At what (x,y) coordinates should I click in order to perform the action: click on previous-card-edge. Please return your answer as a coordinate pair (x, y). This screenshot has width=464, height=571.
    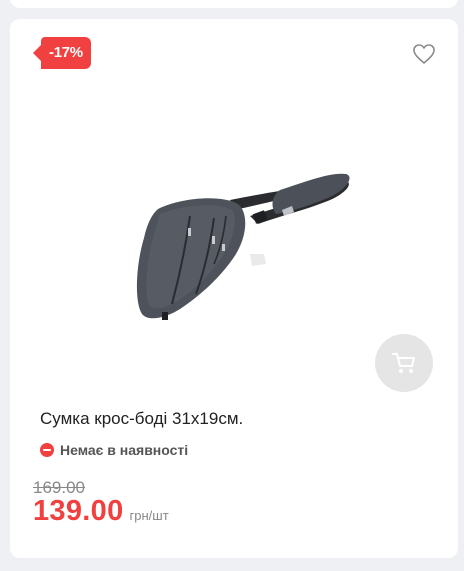
    Looking at the image, I should click on (234, 4).